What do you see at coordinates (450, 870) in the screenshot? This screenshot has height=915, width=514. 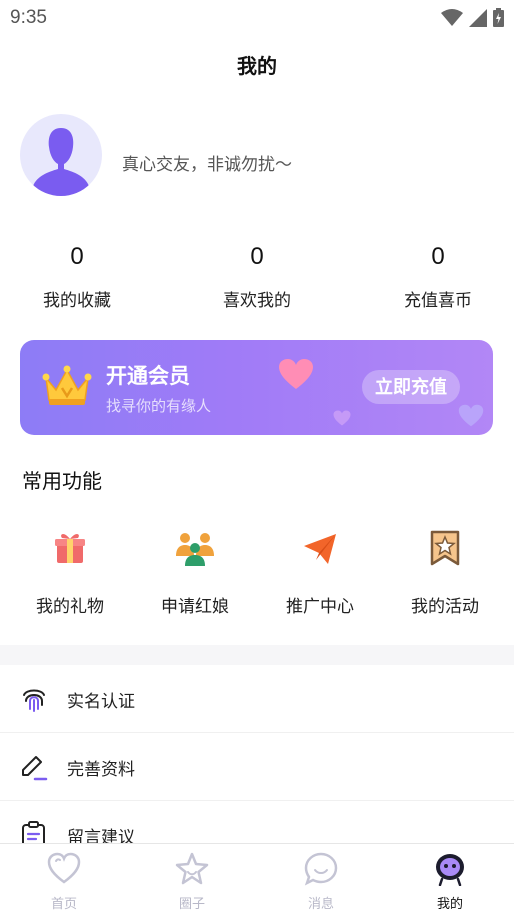 I see `robot-face-icon` at bounding box center [450, 870].